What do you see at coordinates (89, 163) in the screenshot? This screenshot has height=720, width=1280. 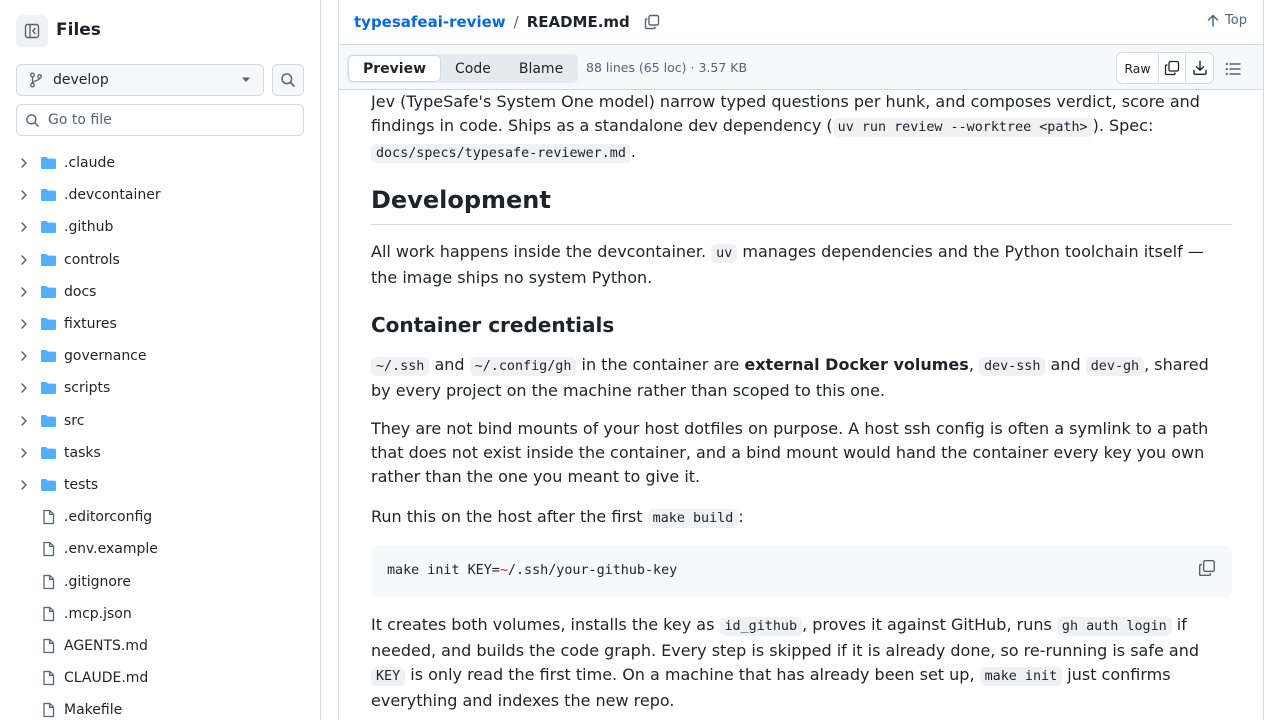 I see `tree-item-label: .claude` at bounding box center [89, 163].